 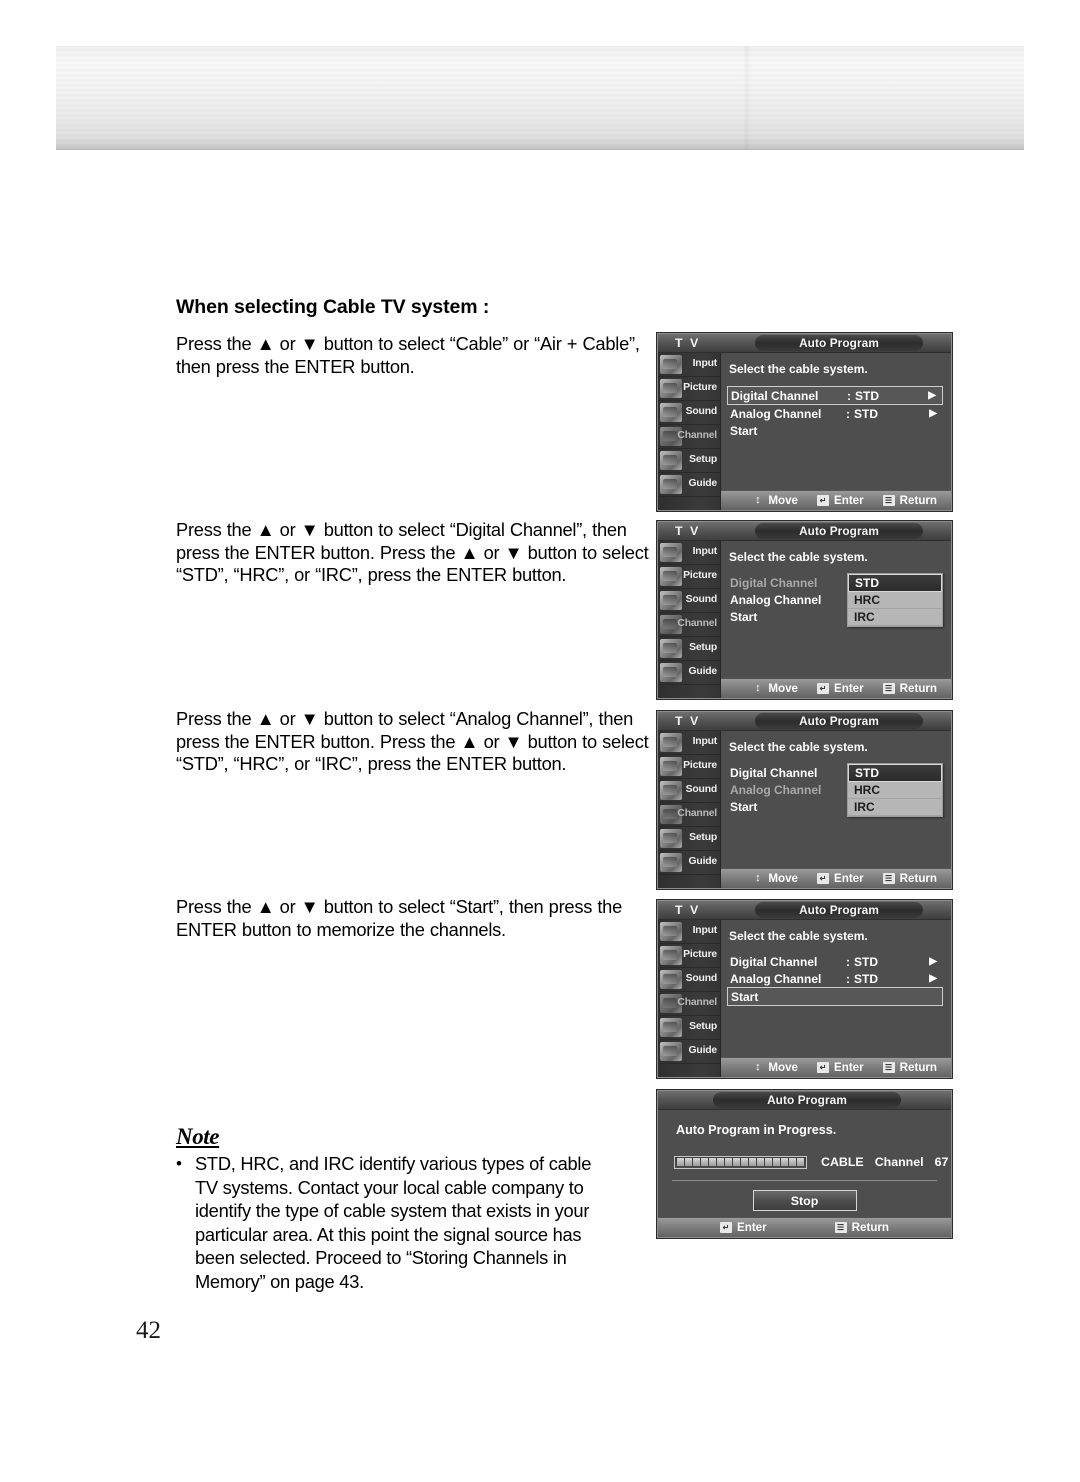 What do you see at coordinates (148, 1330) in the screenshot?
I see `page-number: 42` at bounding box center [148, 1330].